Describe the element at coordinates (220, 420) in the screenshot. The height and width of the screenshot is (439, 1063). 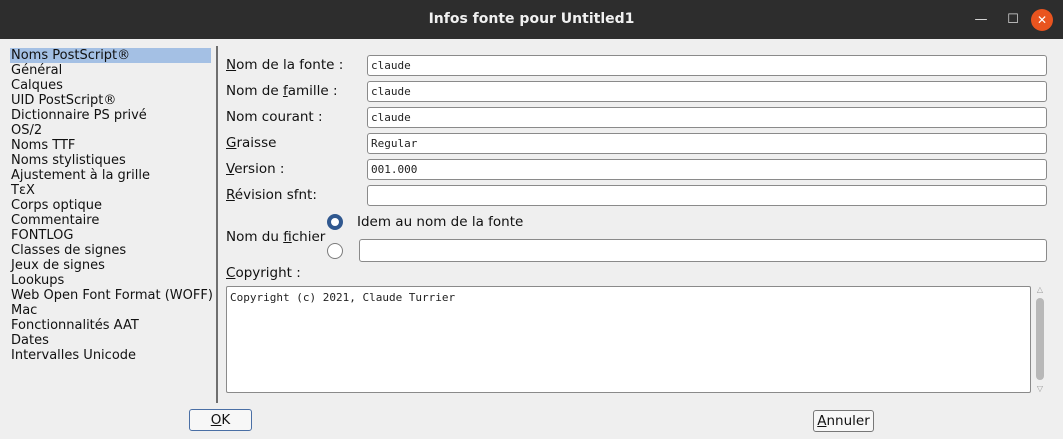
I see `ok-button: OK` at that location.